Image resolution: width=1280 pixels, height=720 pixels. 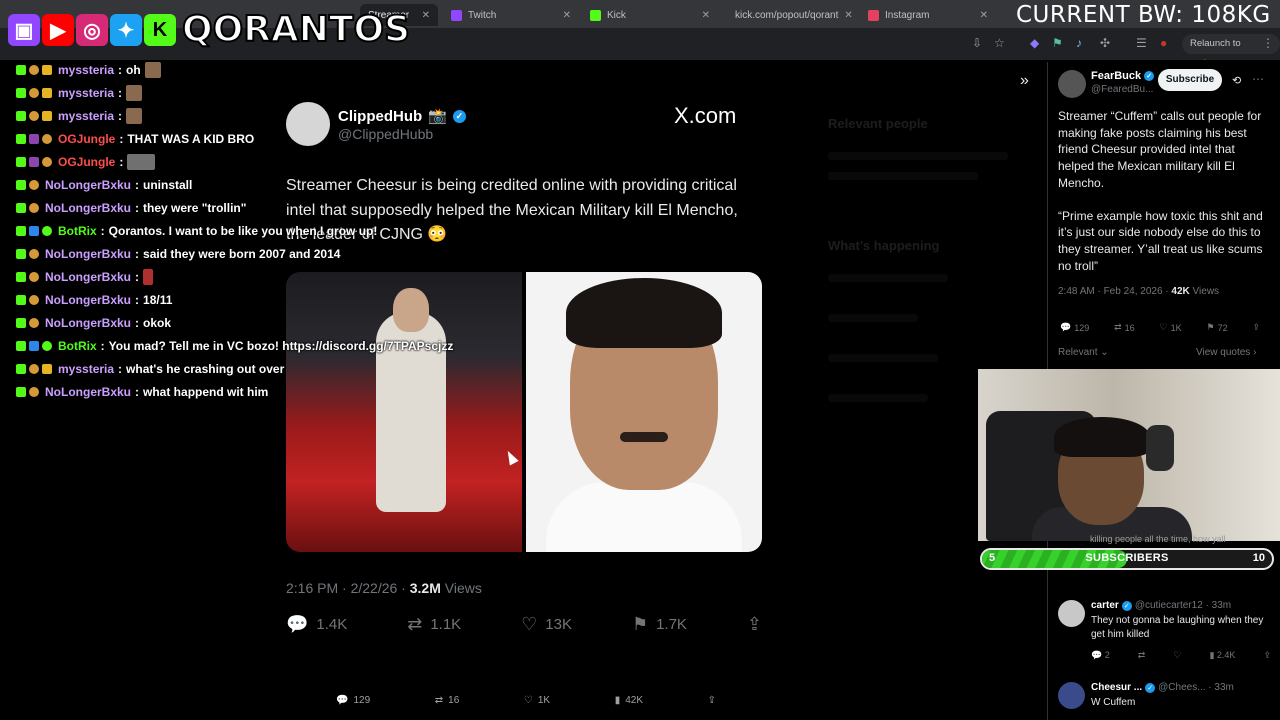 What do you see at coordinates (659, 624) in the screenshot?
I see `bookmark-button: ⚑ 1.7K` at bounding box center [659, 624].